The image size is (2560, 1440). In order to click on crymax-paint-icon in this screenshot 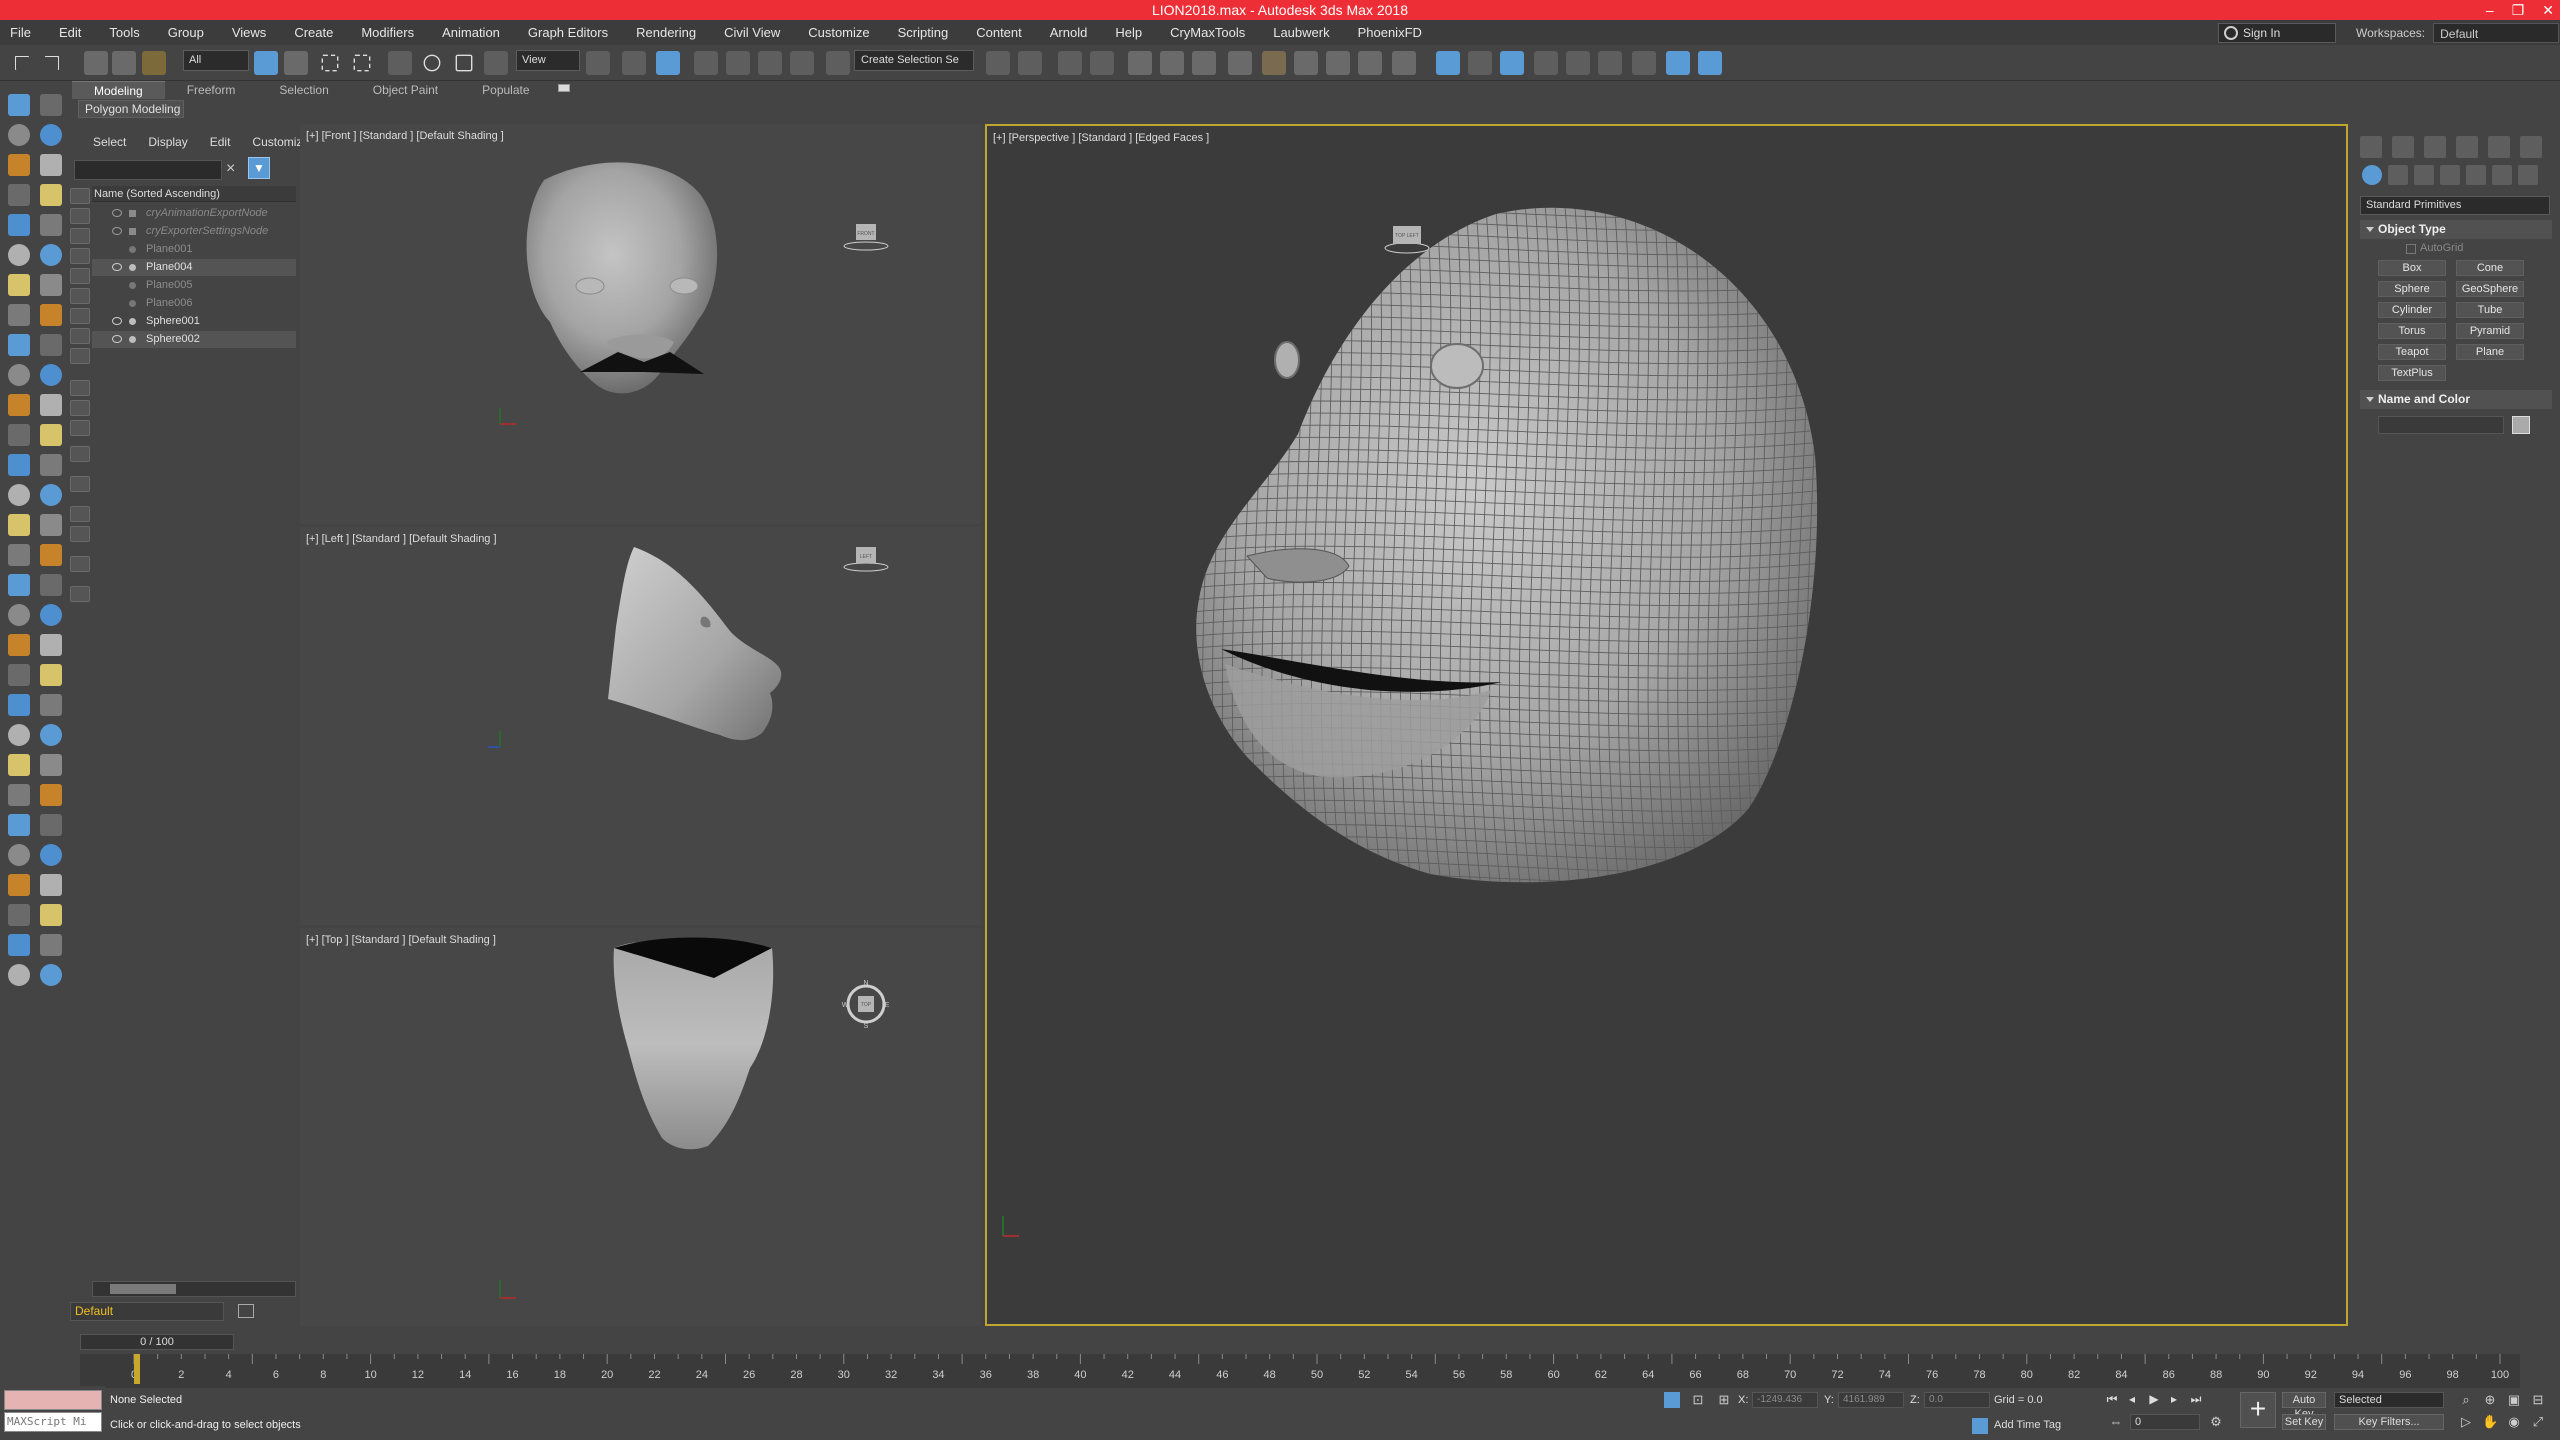, I will do `click(1546, 63)`.